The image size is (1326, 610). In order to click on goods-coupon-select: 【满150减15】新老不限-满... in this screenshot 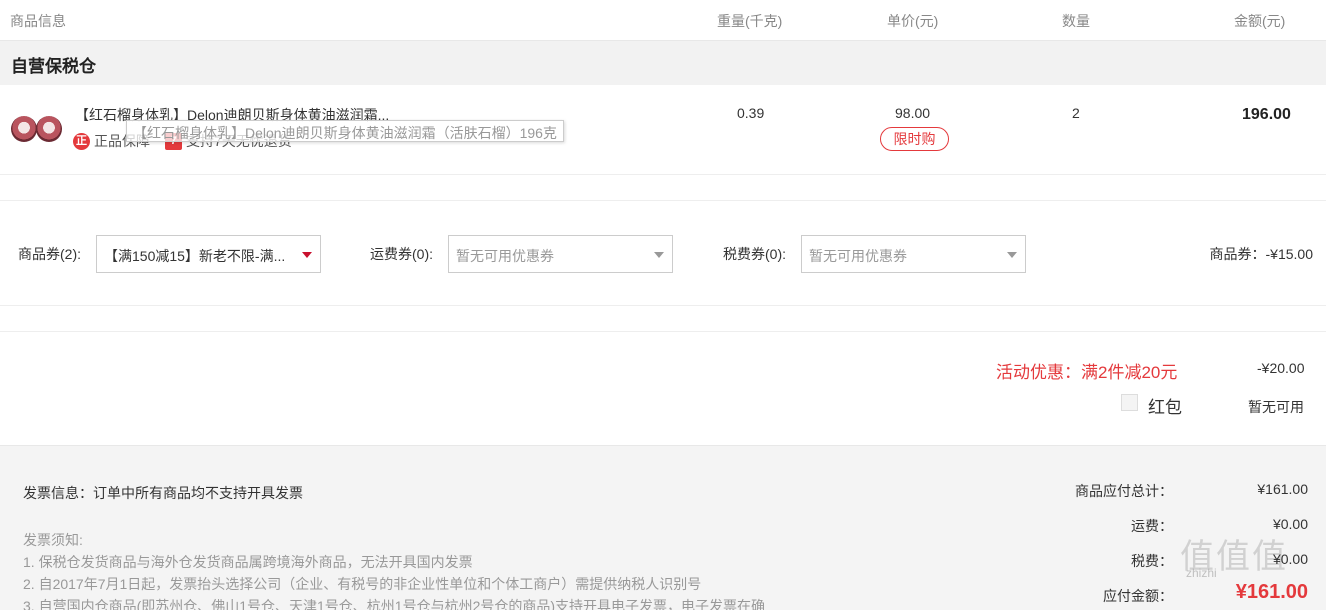, I will do `click(208, 254)`.